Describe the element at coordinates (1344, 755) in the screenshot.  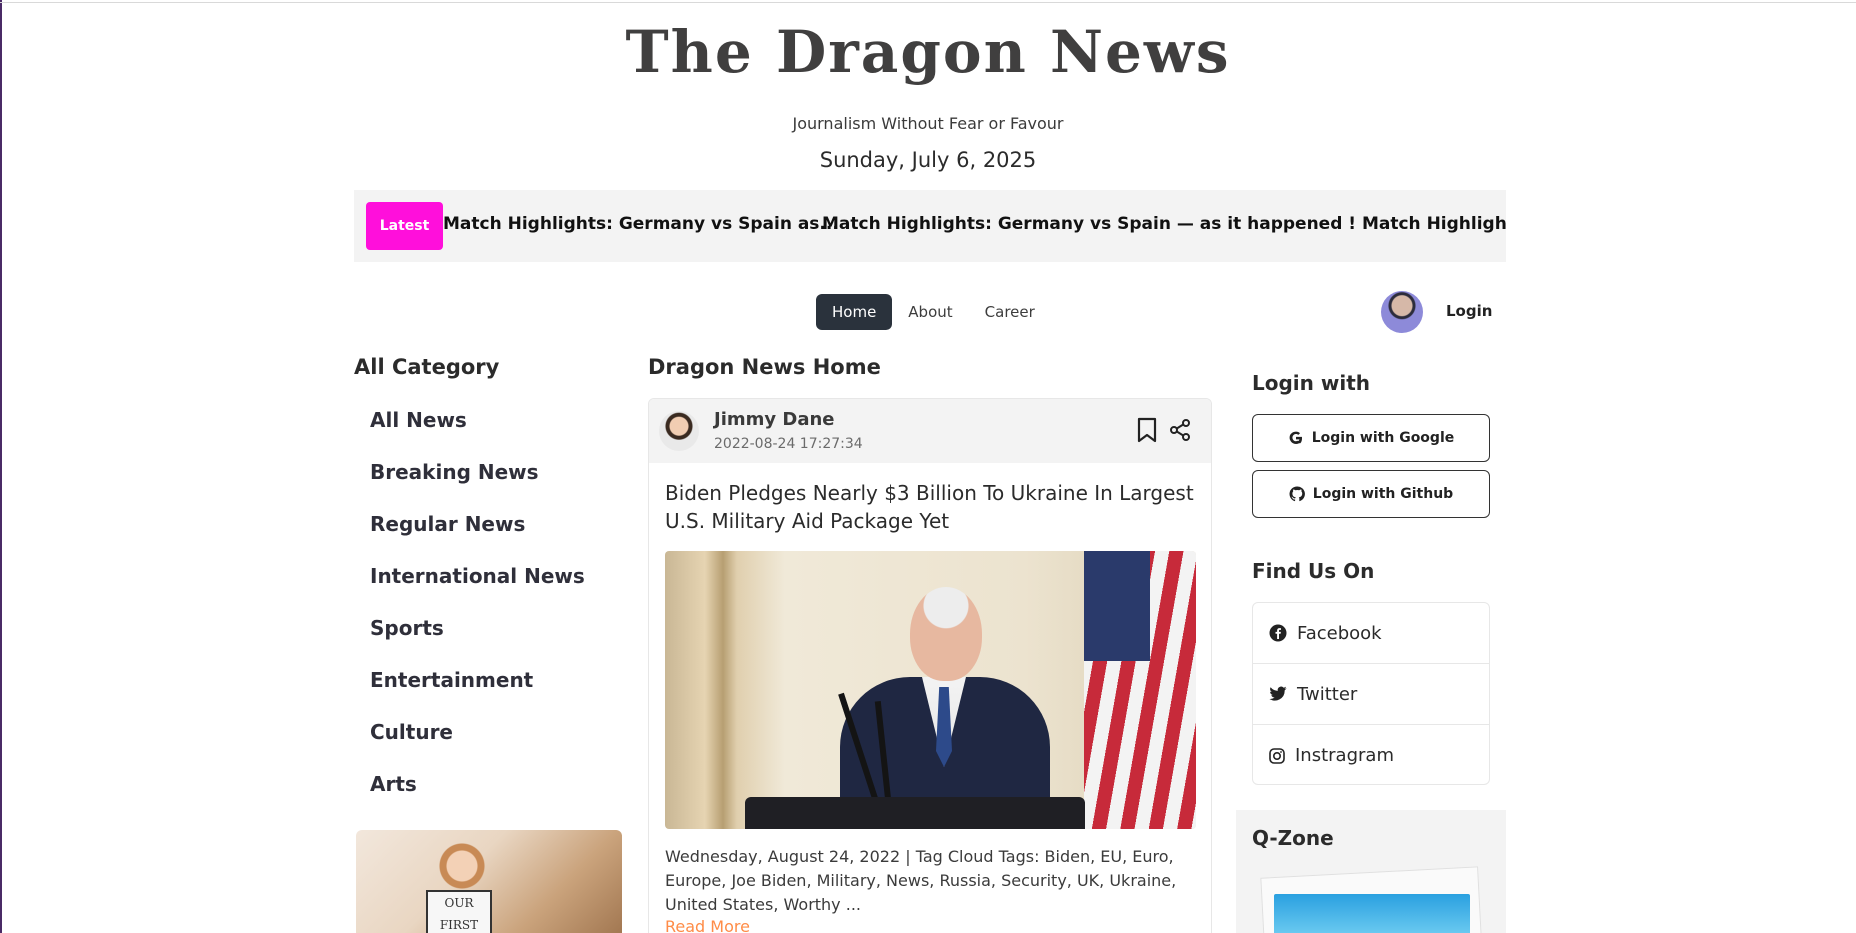
I see `instagram-label: Instragram` at that location.